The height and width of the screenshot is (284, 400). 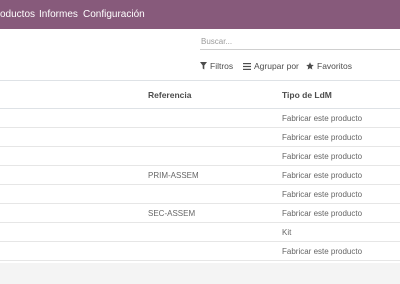 I want to click on groupby-button: Agrupar por, so click(x=271, y=66).